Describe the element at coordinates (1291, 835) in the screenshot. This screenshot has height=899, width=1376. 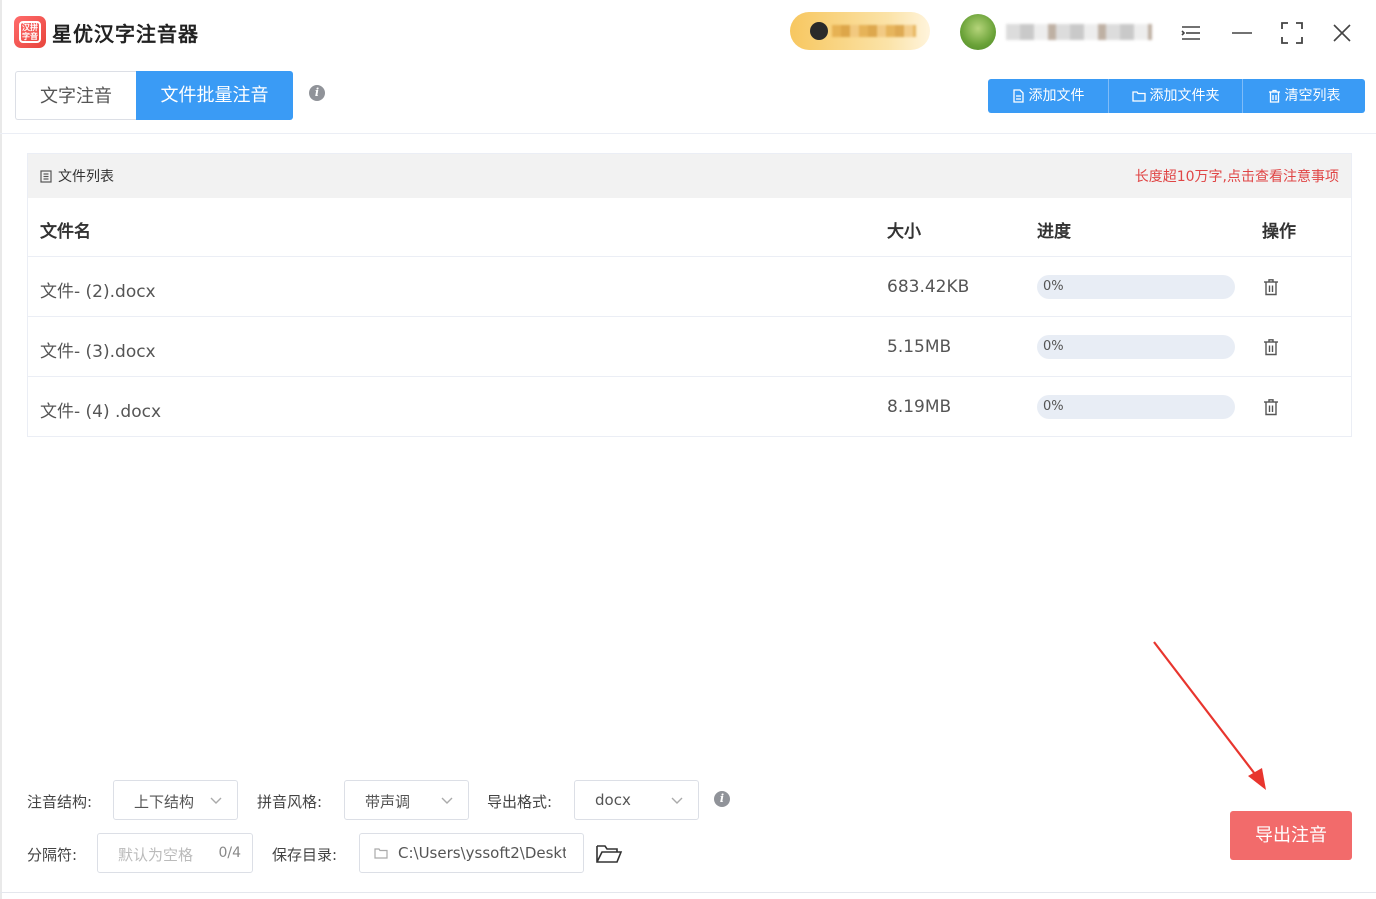
I see `export-annotation-button: 导出注音` at that location.